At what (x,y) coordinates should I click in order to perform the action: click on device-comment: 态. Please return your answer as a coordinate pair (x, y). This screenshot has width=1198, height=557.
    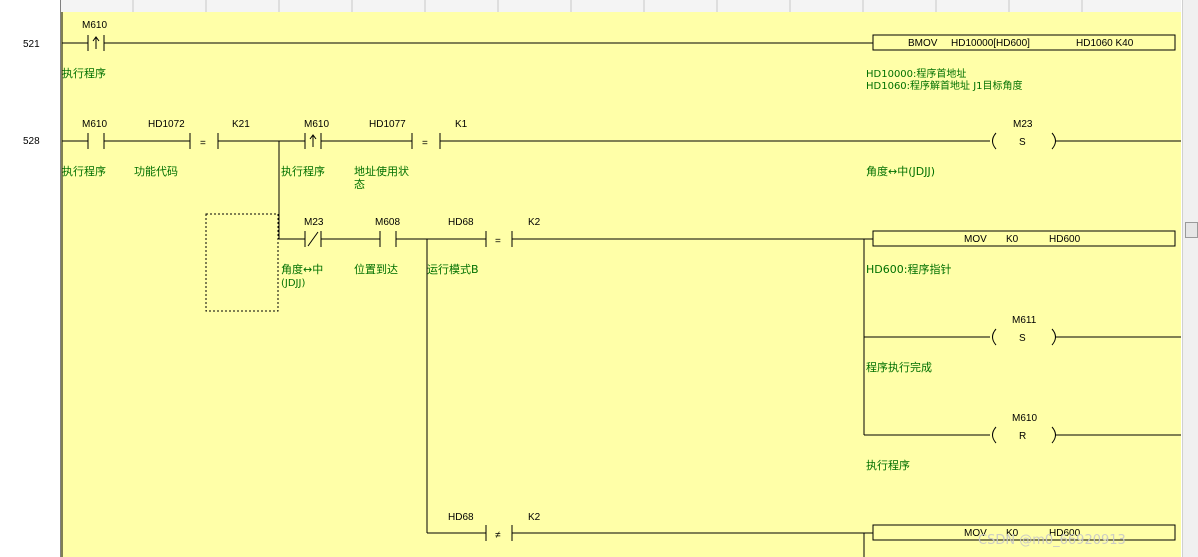
    Looking at the image, I should click on (359, 184).